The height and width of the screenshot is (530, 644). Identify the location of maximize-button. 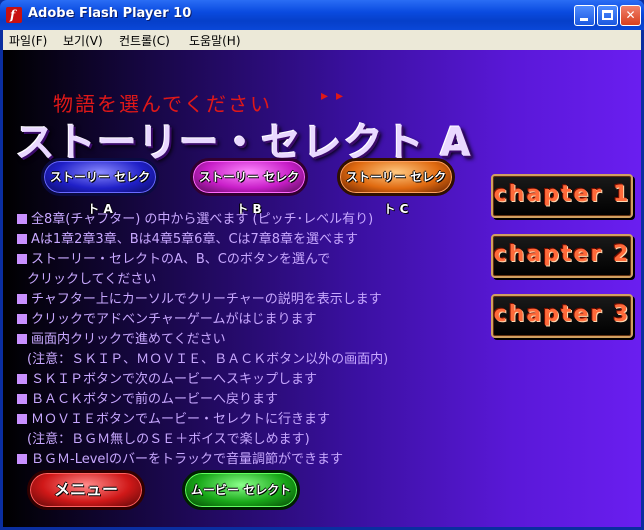
(607, 15).